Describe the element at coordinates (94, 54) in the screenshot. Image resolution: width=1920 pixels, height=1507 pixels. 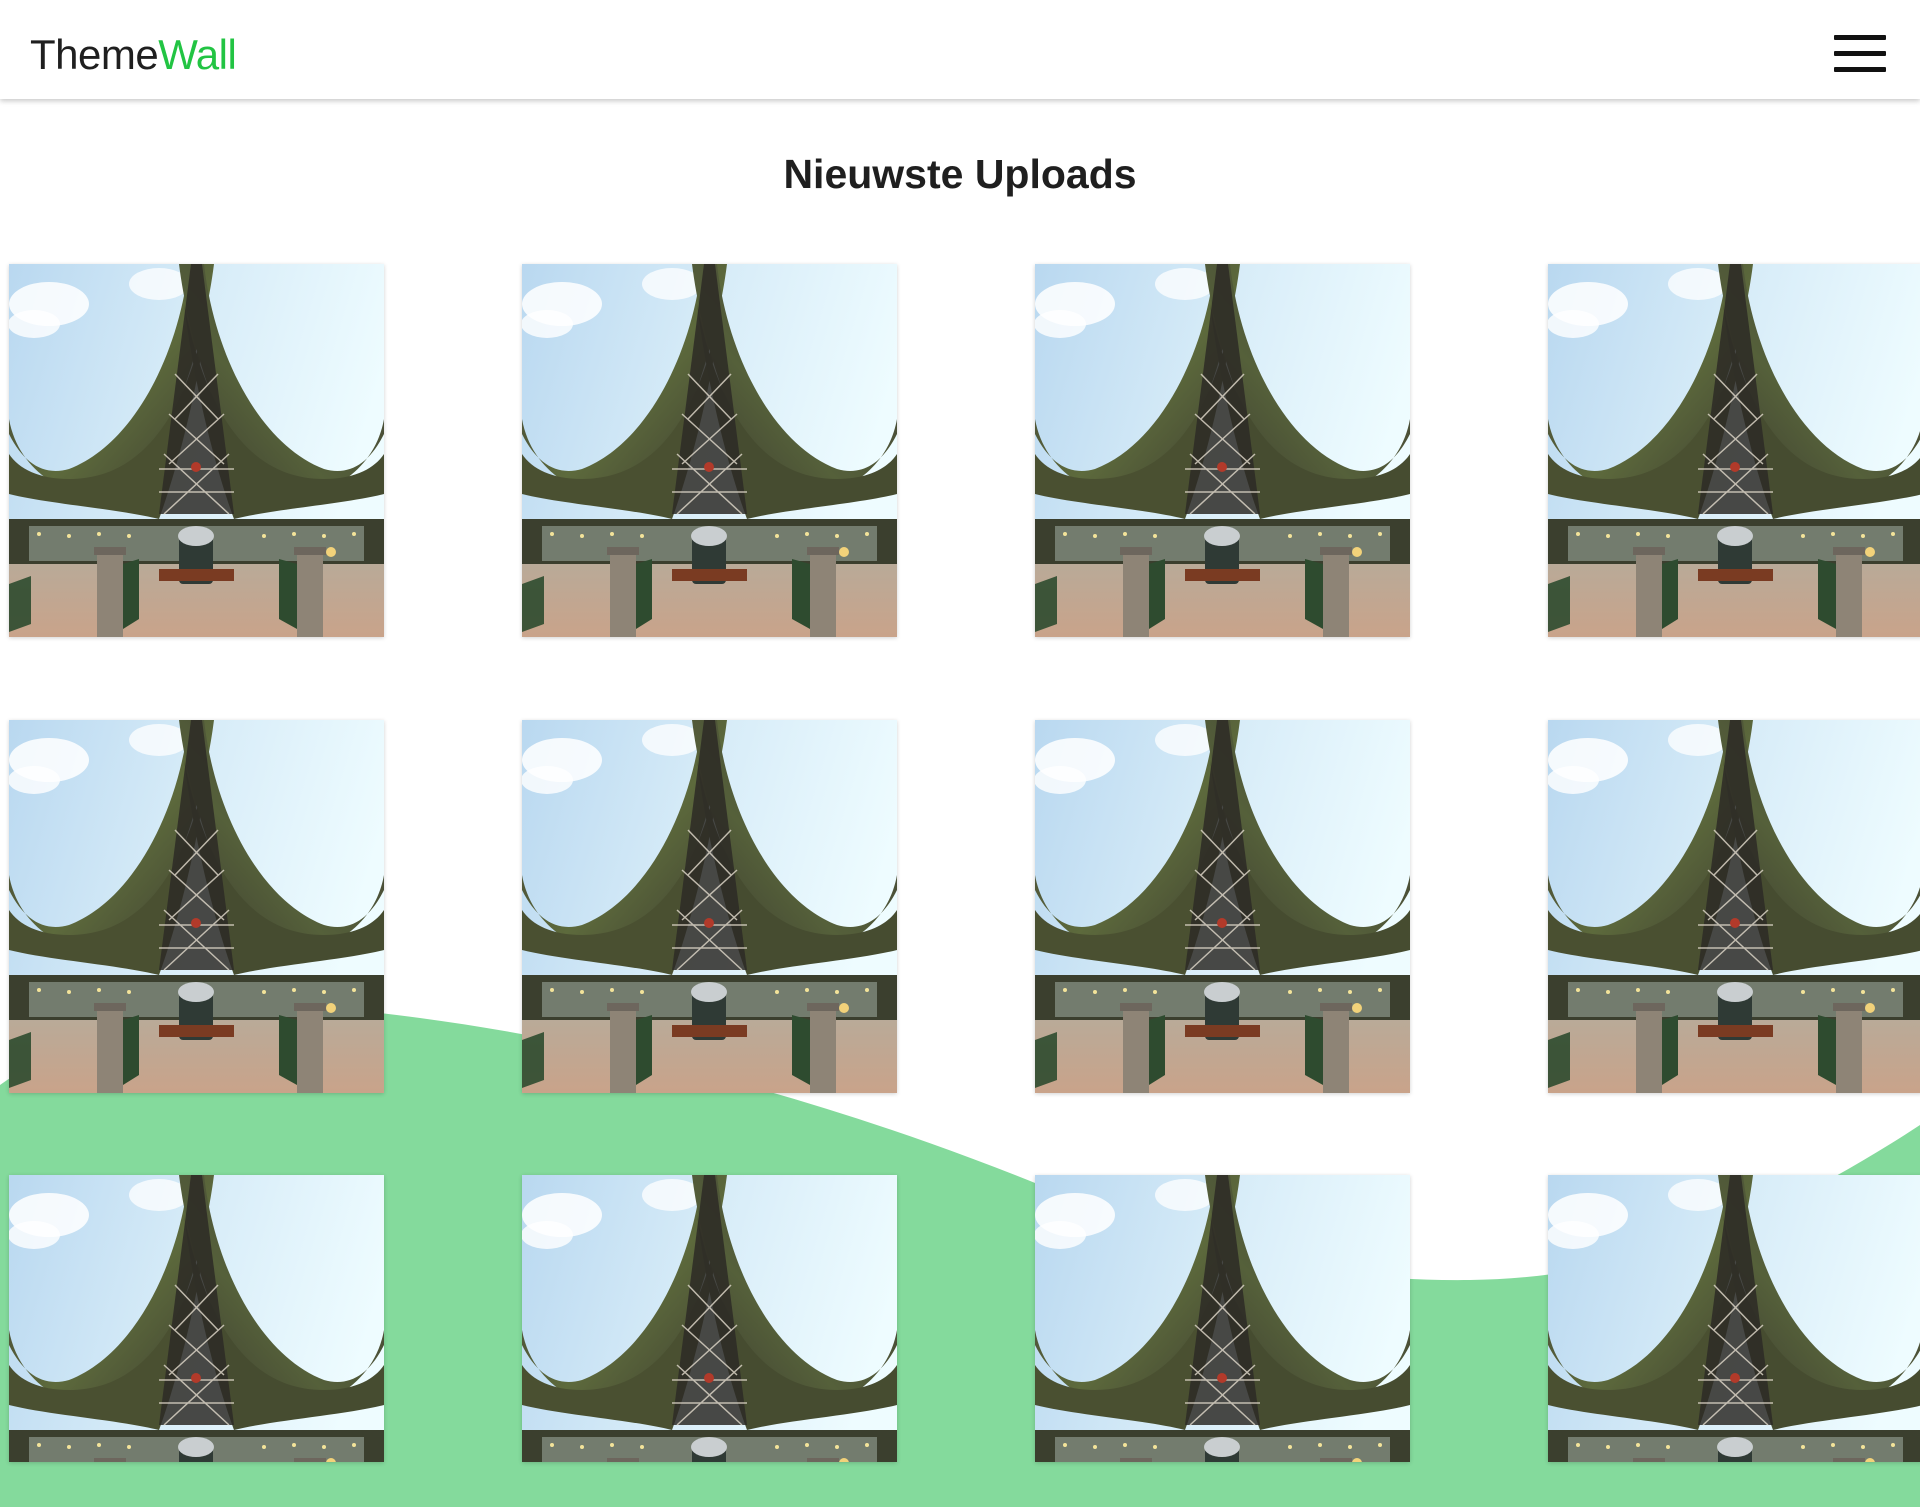
I see `brand-name-primary: Theme` at that location.